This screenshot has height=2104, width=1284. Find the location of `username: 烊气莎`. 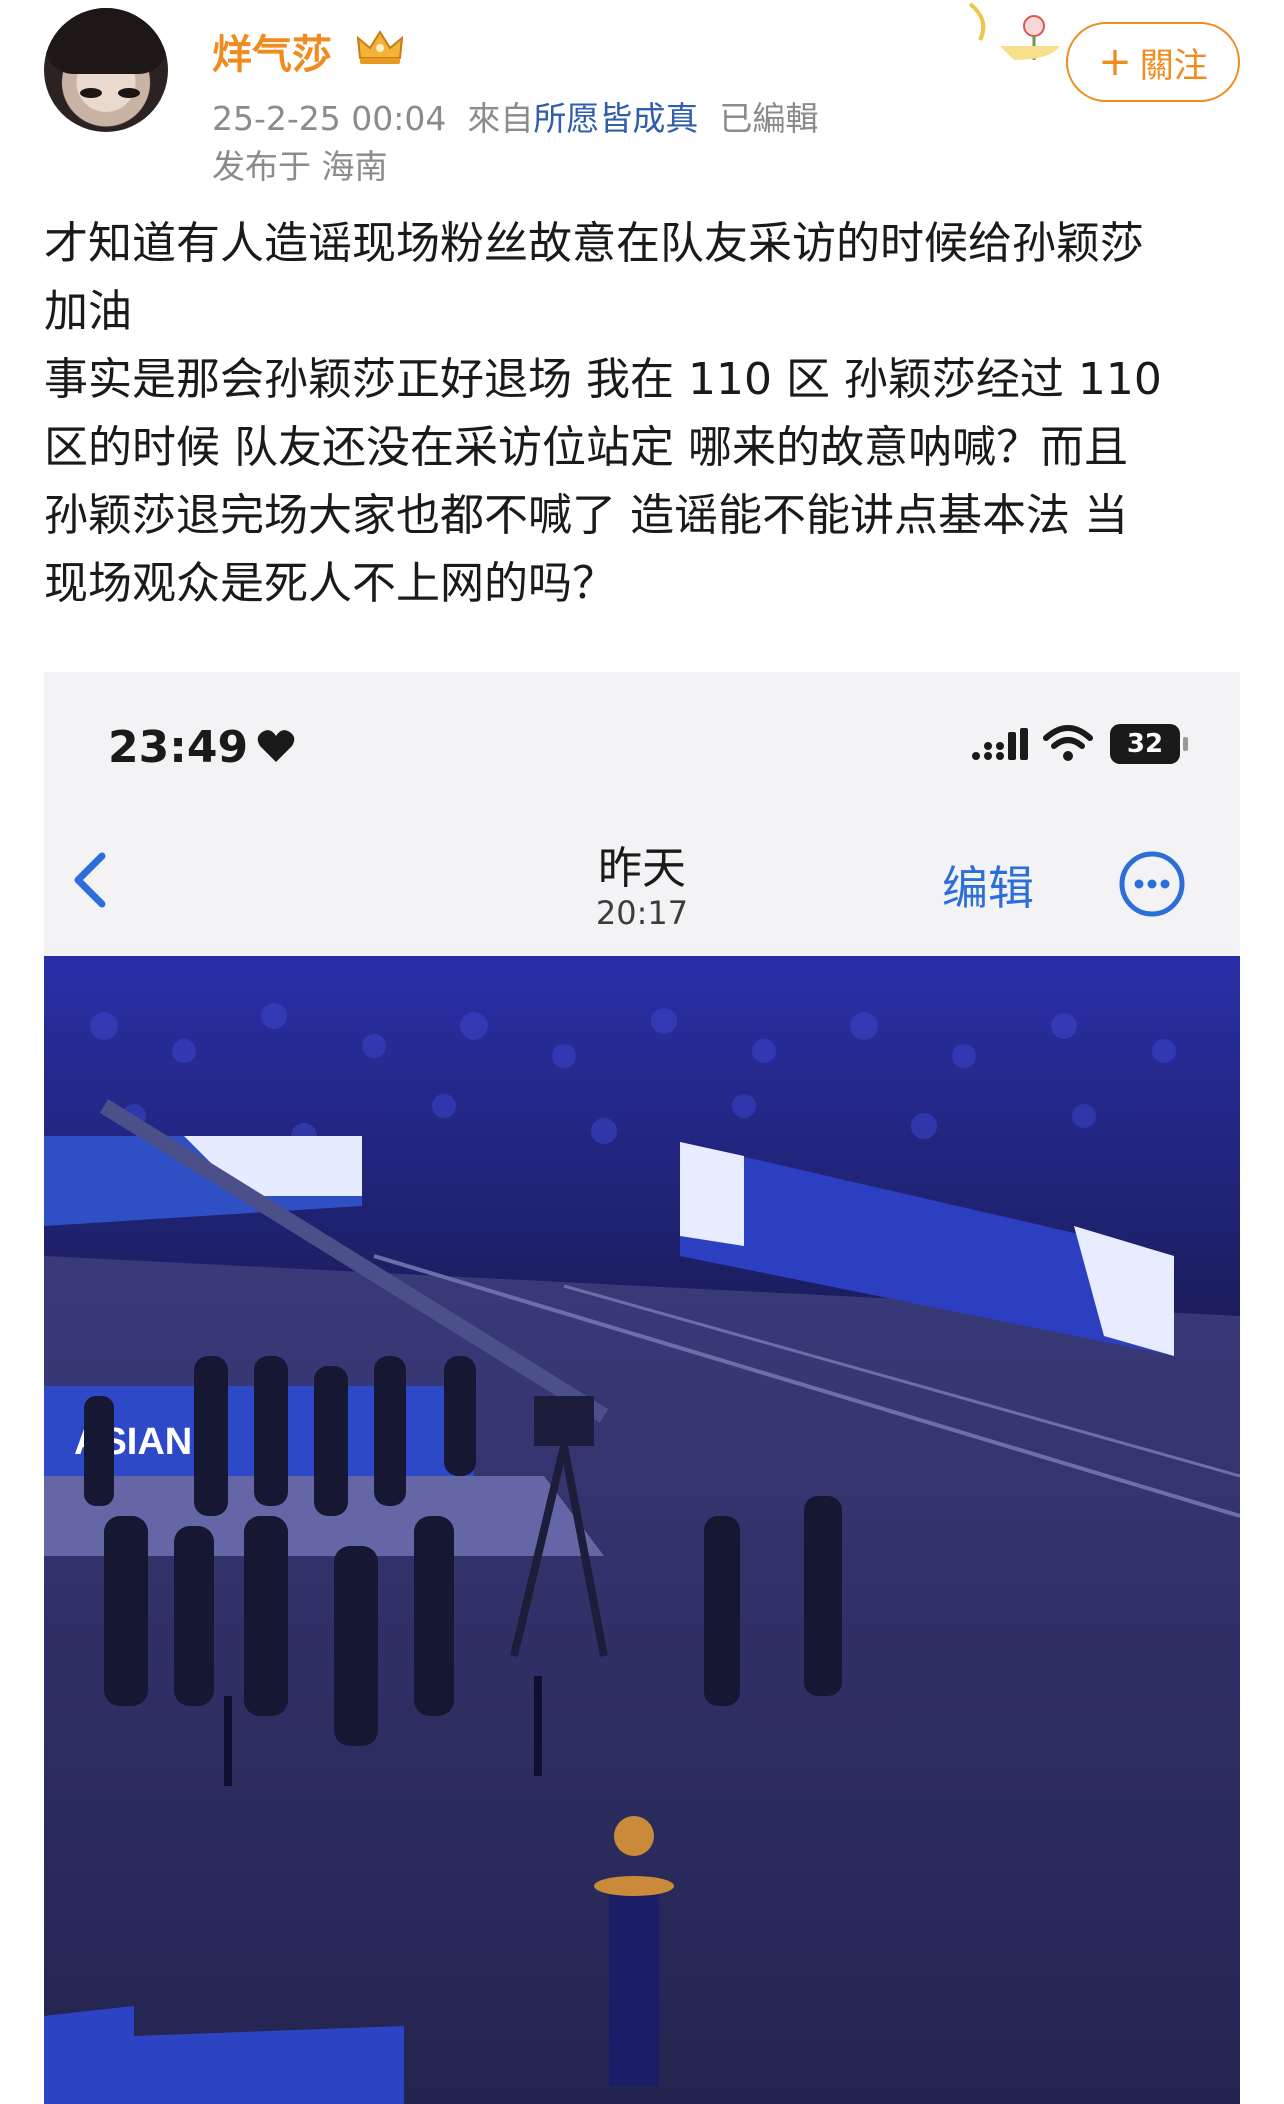

username: 烊气莎 is located at coordinates (272, 51).